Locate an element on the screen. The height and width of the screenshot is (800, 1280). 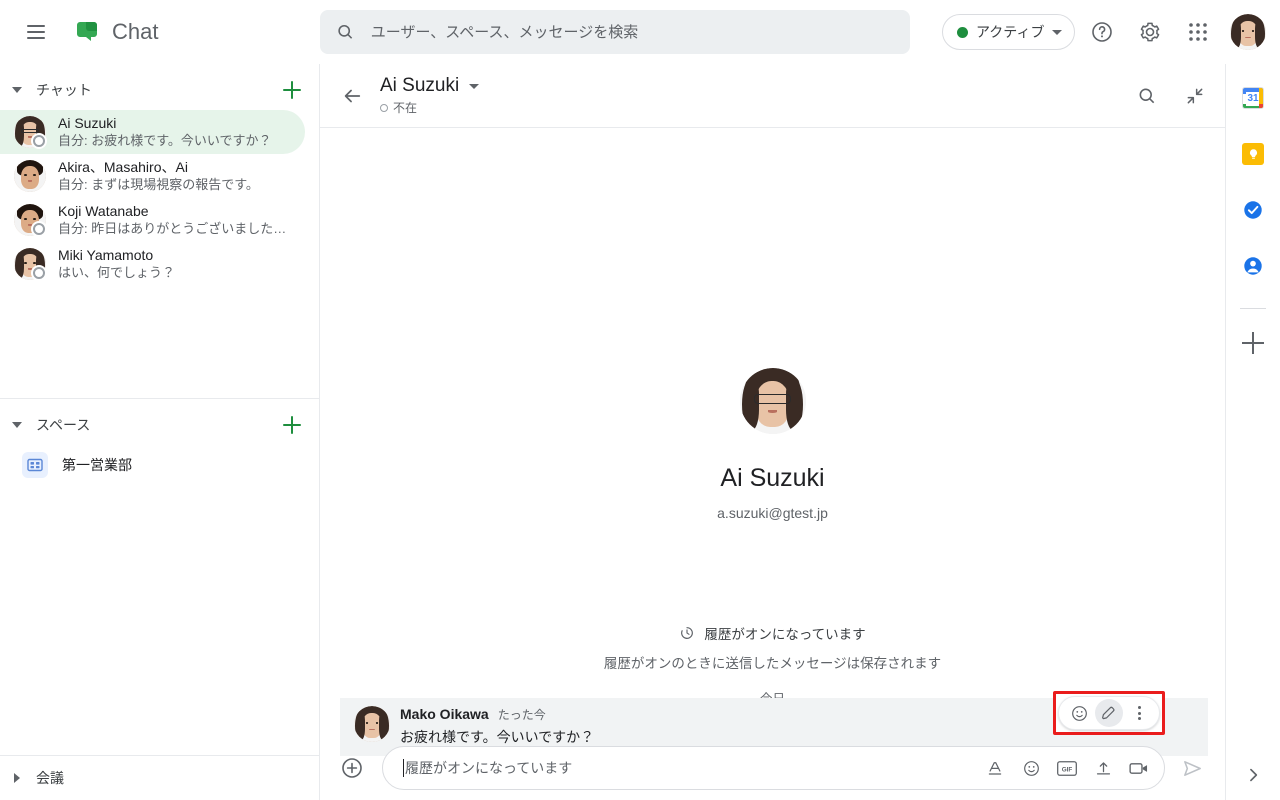
sidebar-space-item-first-sales: 第一営業部 is located at coordinates (152, 465).